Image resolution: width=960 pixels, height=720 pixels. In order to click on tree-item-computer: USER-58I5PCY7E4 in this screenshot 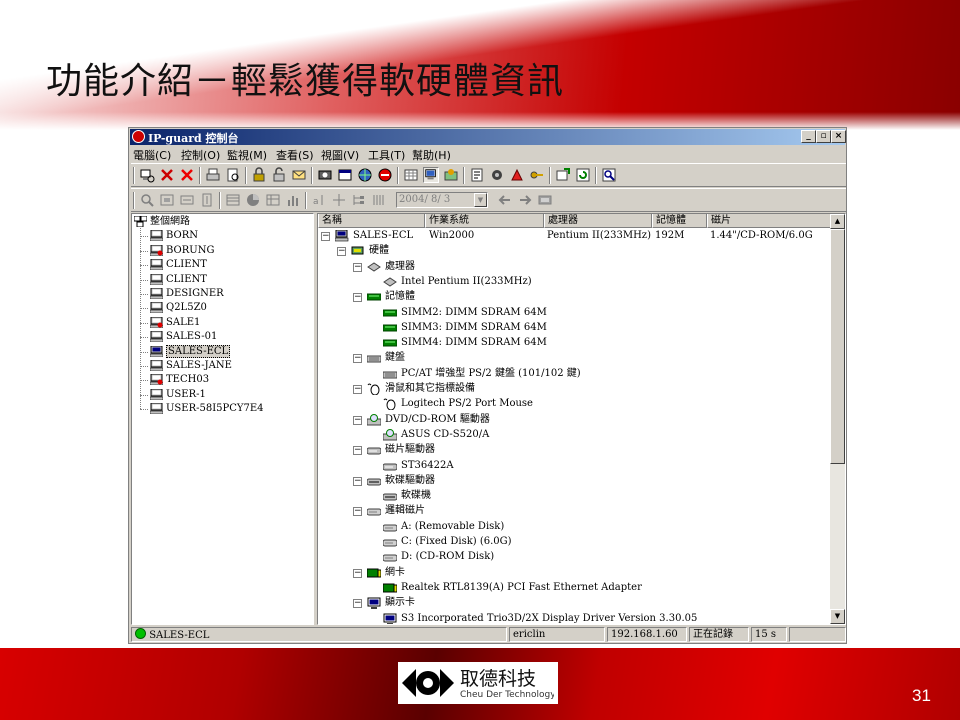, I will do `click(202, 409)`.